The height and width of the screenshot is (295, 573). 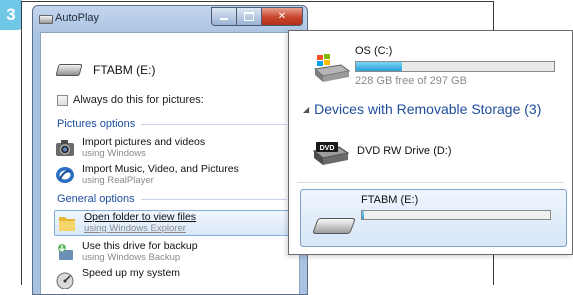 I want to click on option-speed-up: Speed up my system, so click(x=171, y=279).